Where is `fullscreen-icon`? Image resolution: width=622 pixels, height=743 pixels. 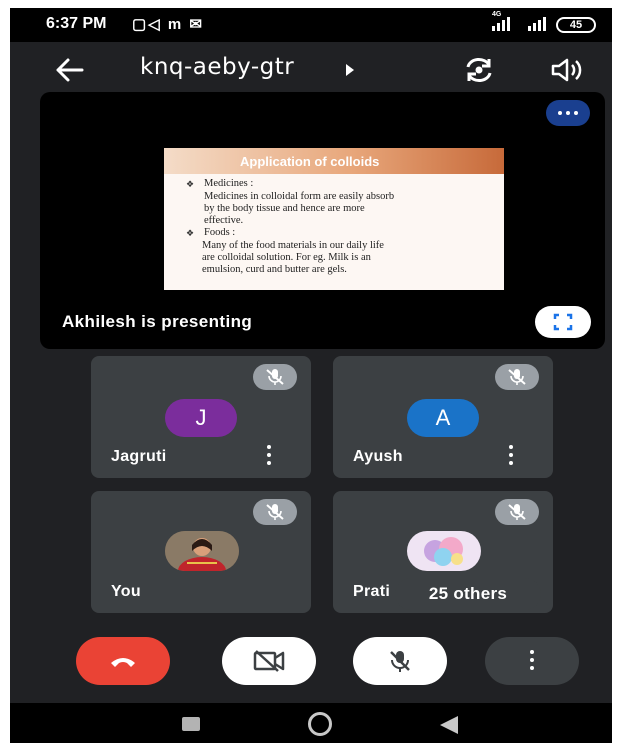 fullscreen-icon is located at coordinates (563, 322).